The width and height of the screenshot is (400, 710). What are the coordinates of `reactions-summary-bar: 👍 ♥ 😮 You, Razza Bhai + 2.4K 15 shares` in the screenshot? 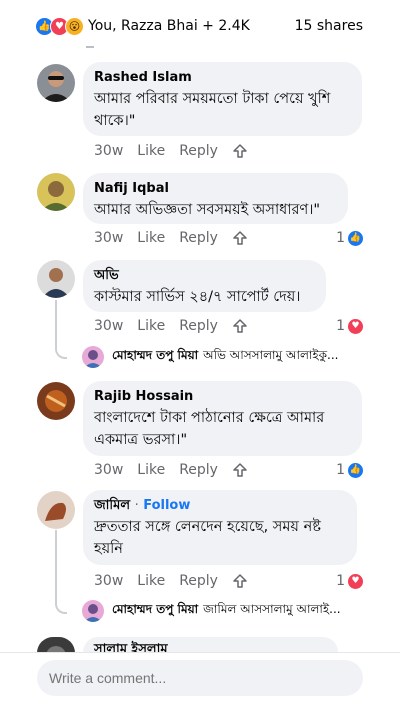 It's located at (200, 26).